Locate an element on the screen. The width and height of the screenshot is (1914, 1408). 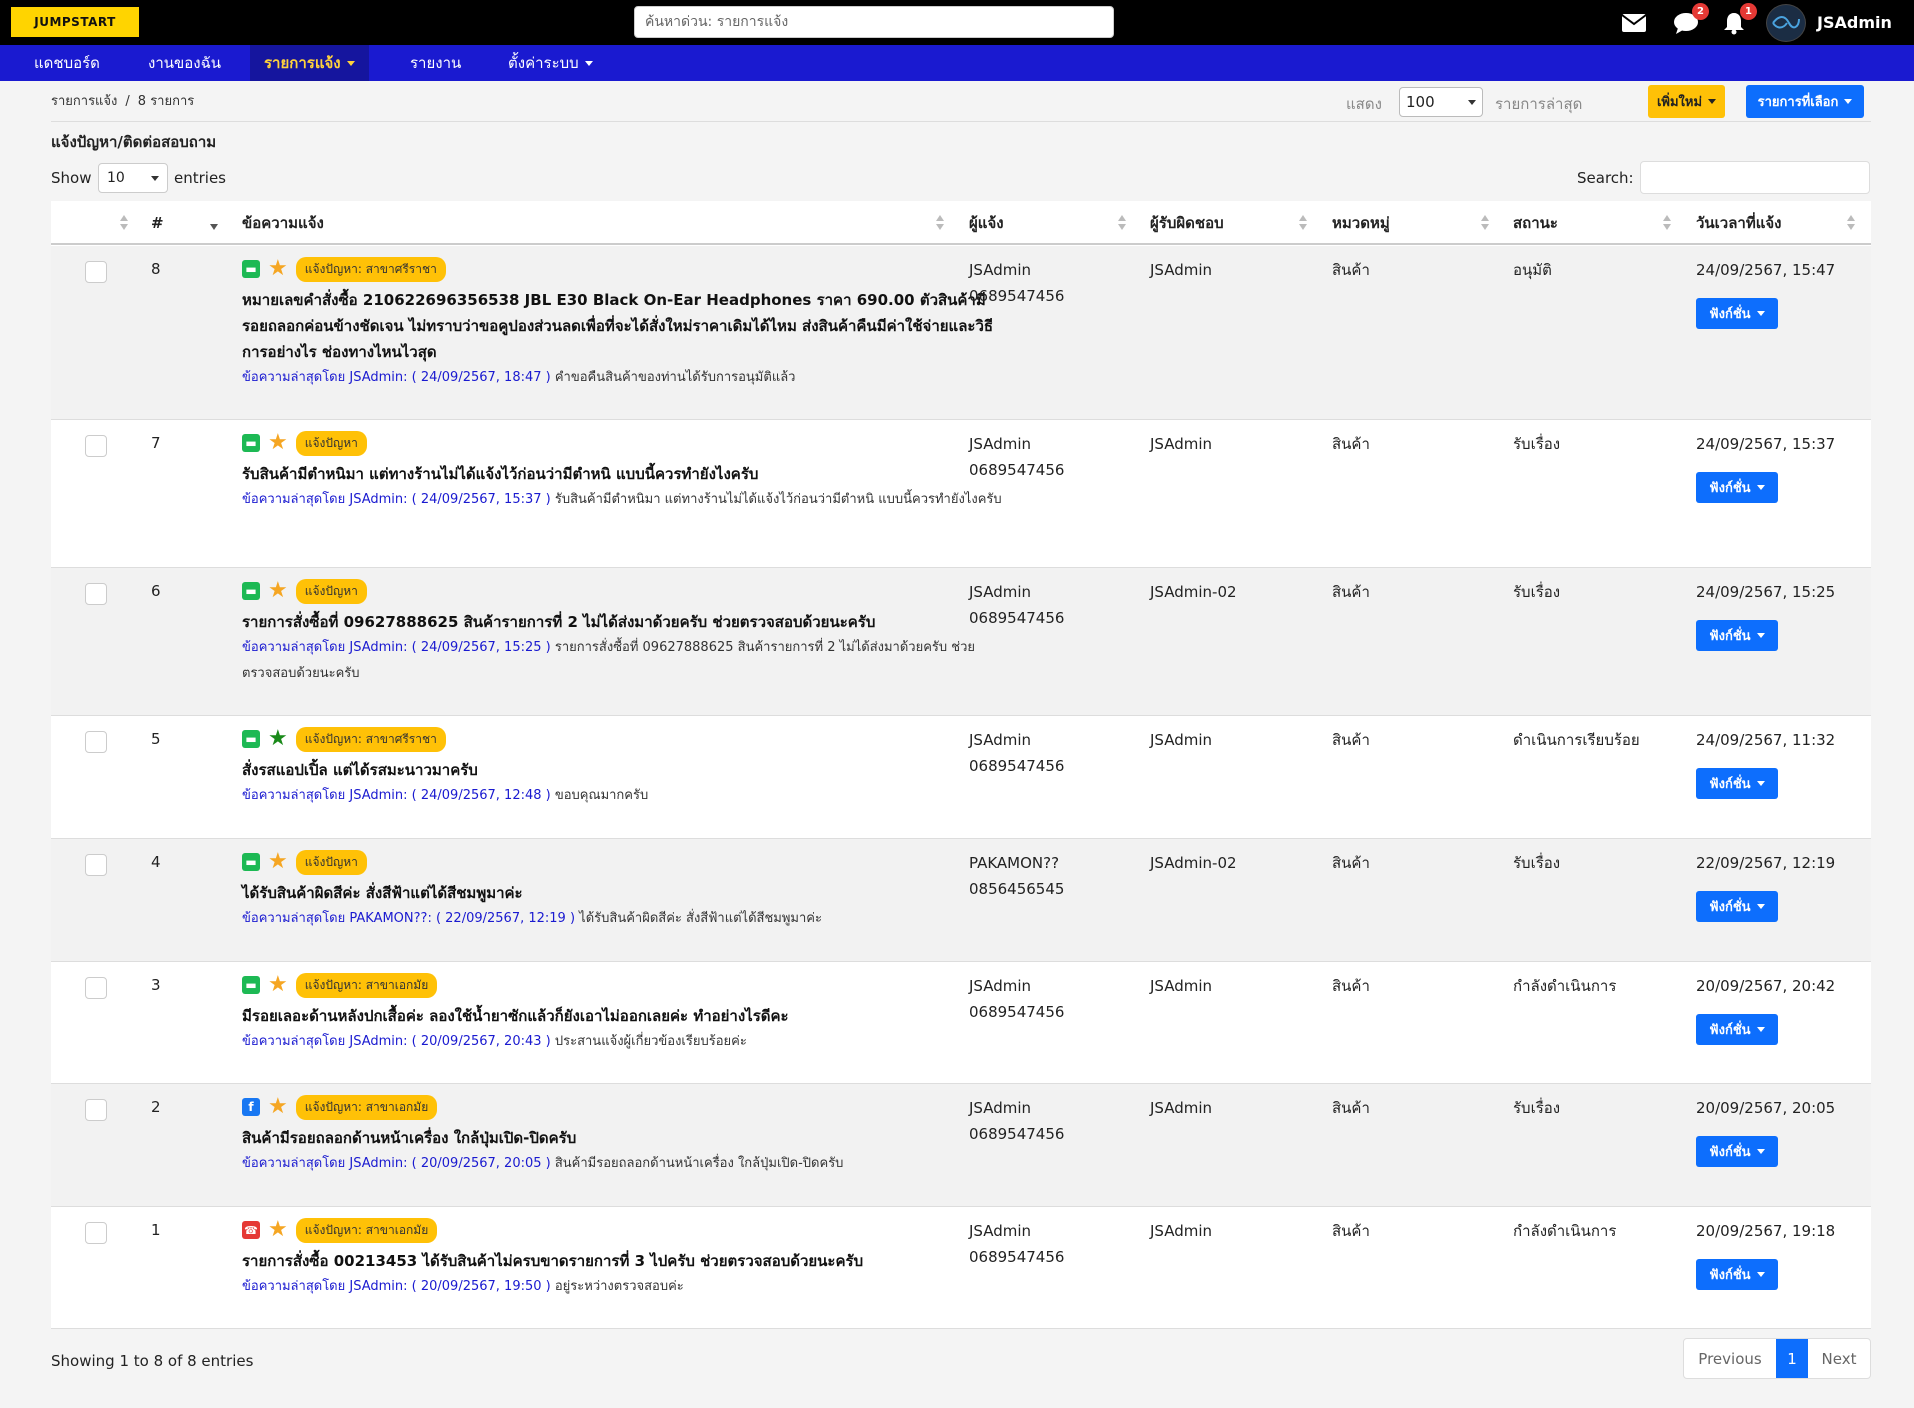
sort-desc-icon is located at coordinates (214, 223).